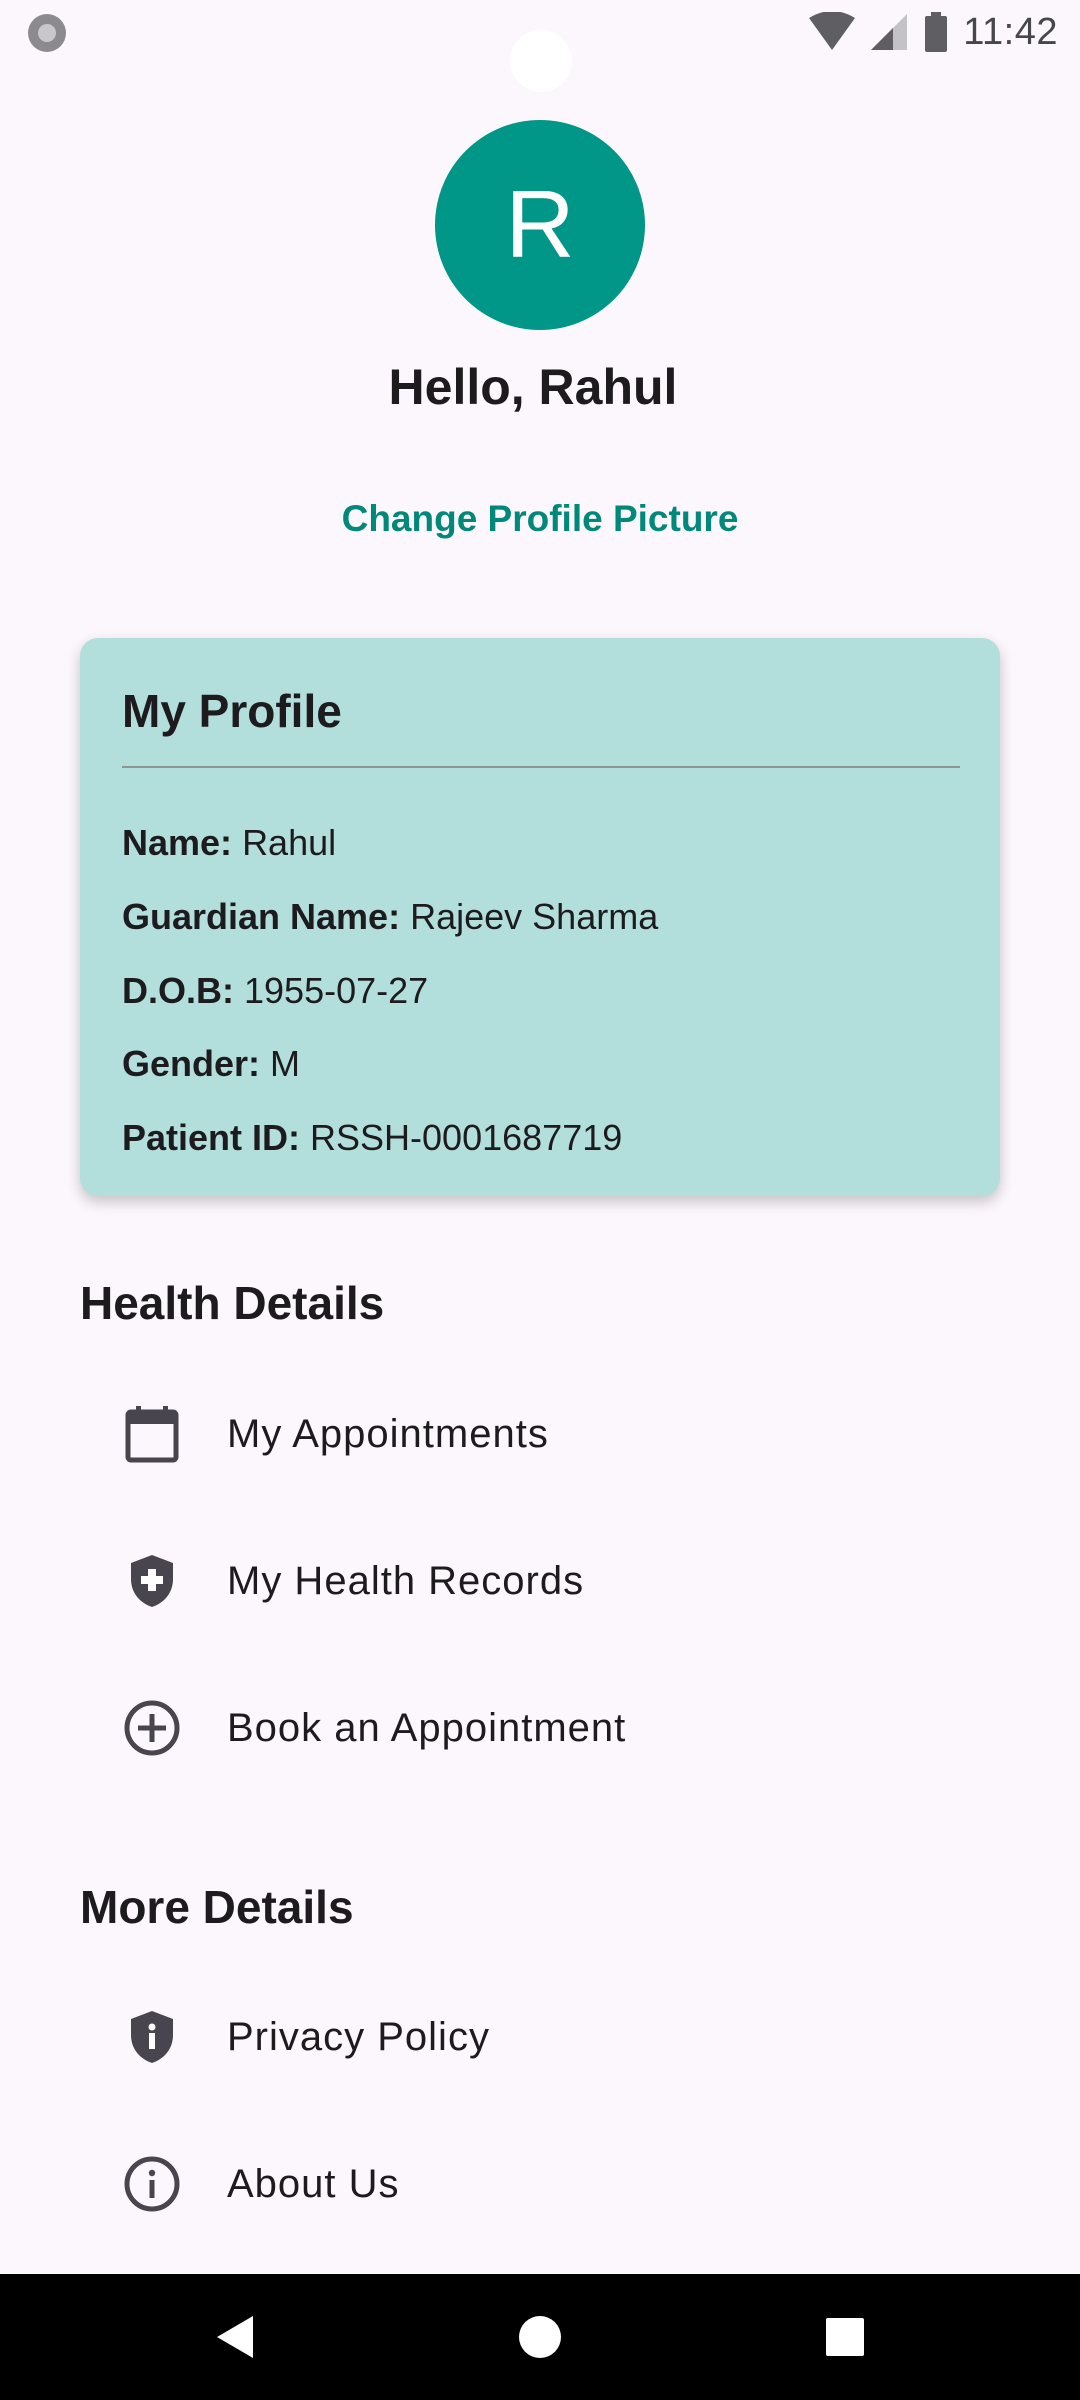 The image size is (1080, 2400). What do you see at coordinates (1010, 31) in the screenshot?
I see `status-time: 11:42` at bounding box center [1010, 31].